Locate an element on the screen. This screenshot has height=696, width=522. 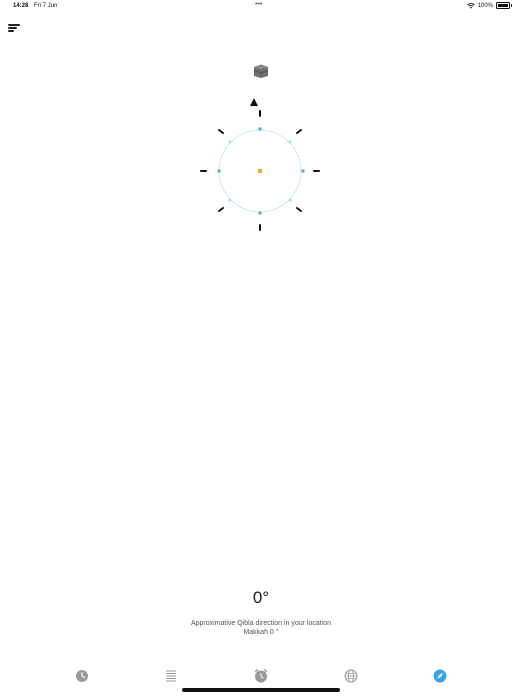
compass-icon is located at coordinates (440, 676).